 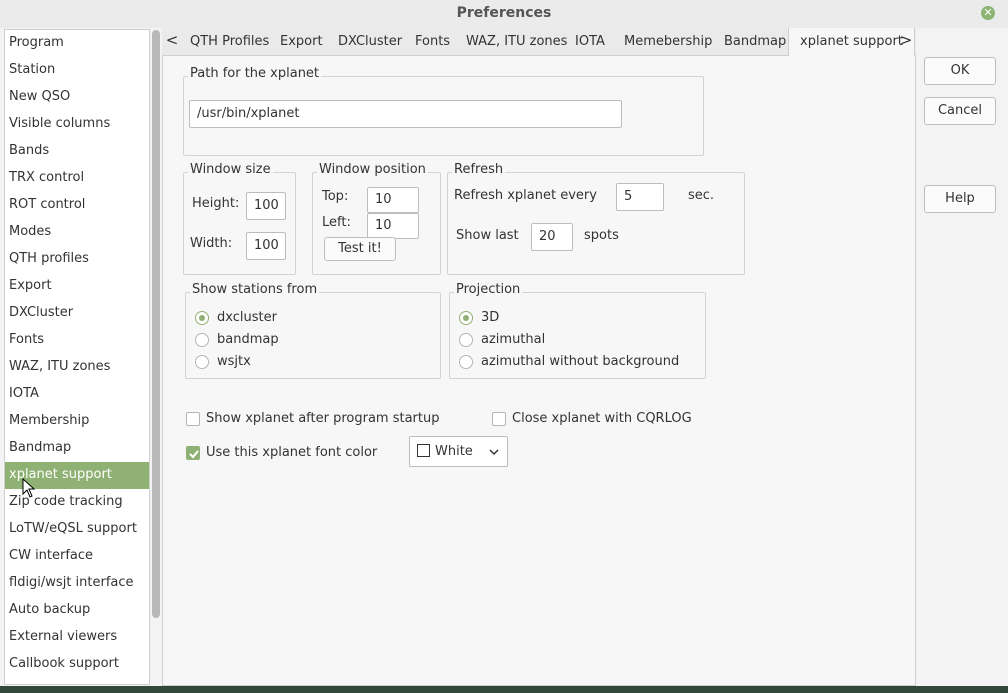 What do you see at coordinates (479, 169) in the screenshot?
I see `refresh-title: Refresh` at bounding box center [479, 169].